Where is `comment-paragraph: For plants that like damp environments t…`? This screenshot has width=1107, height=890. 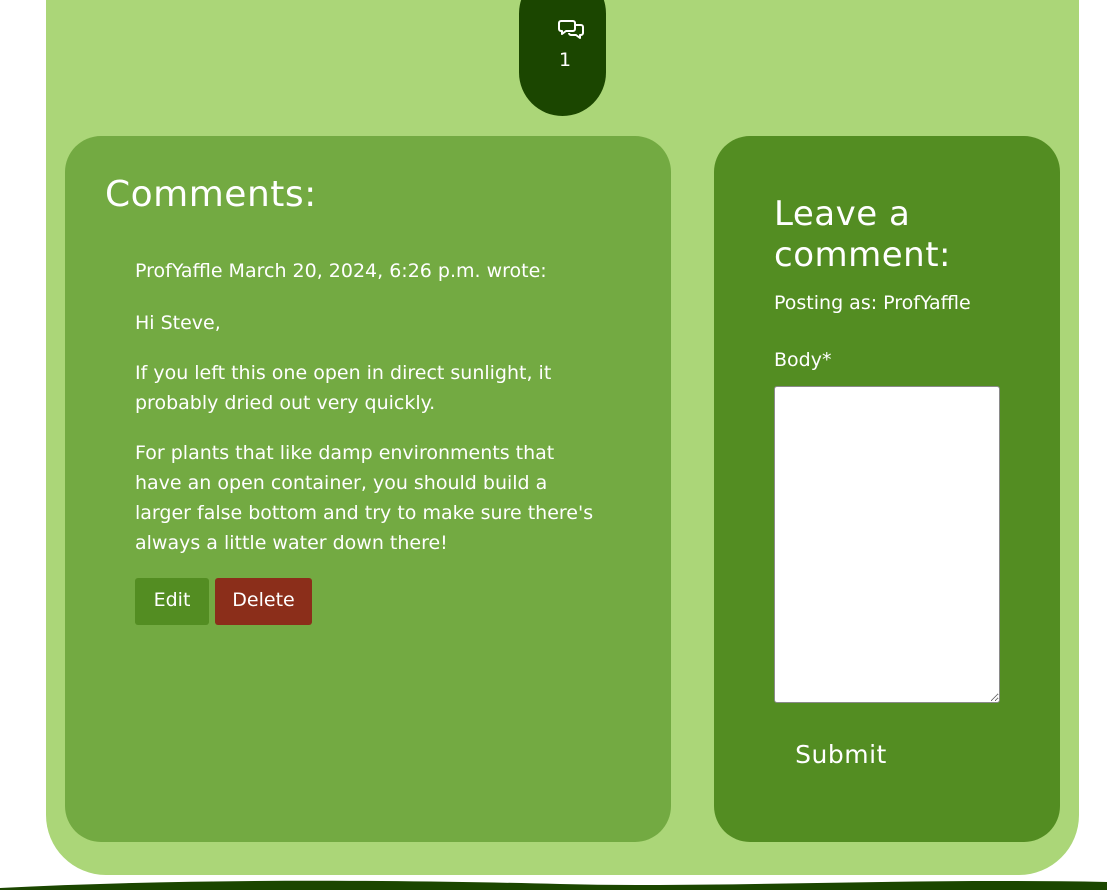
comment-paragraph: For plants that like damp environments t… is located at coordinates (364, 498).